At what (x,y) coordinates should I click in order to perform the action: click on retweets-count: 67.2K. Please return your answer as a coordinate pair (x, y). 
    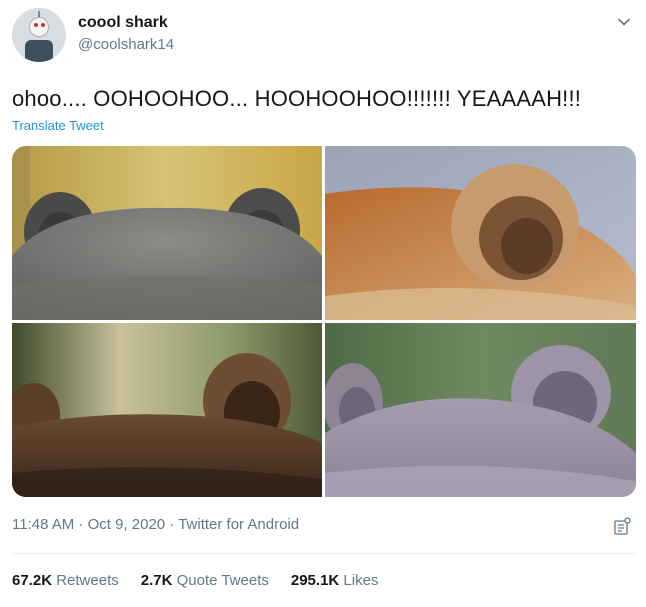
    Looking at the image, I should click on (34, 580).